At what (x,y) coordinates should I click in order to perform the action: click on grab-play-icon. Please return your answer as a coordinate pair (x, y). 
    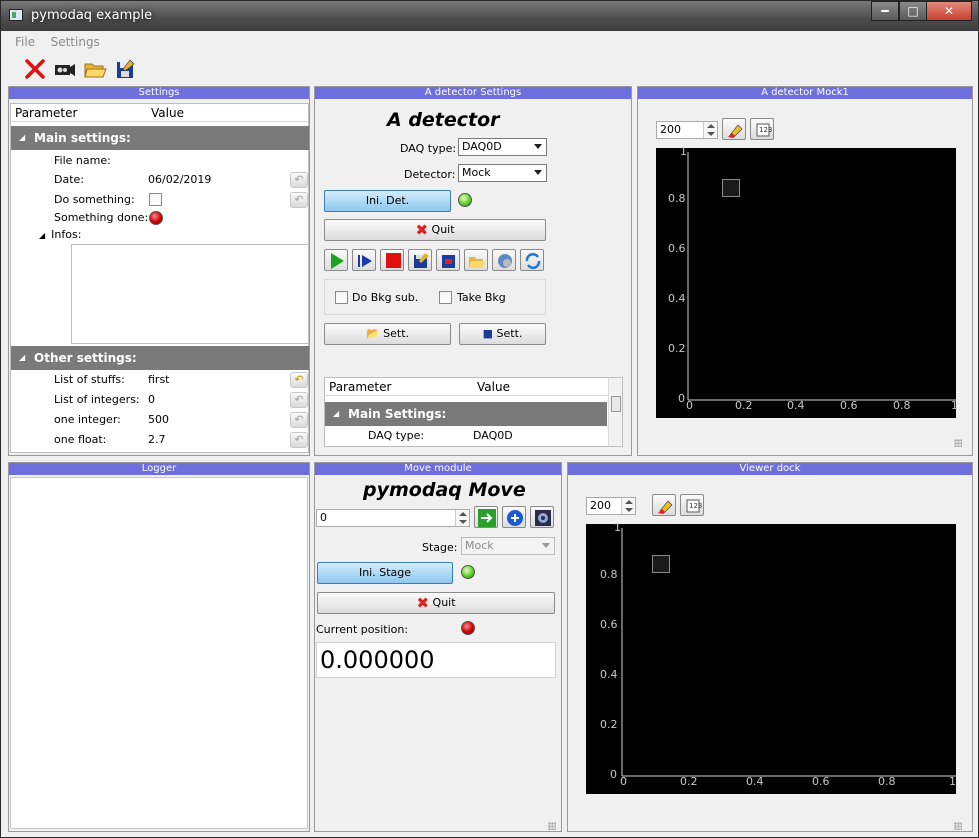
    Looking at the image, I should click on (336, 260).